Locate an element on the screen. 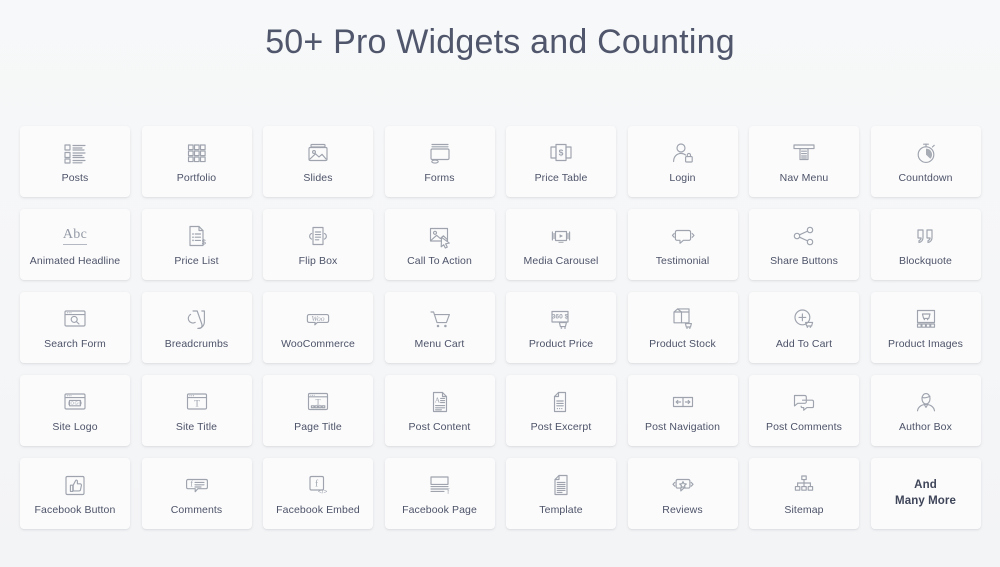  widget-card-template: Template is located at coordinates (561, 493).